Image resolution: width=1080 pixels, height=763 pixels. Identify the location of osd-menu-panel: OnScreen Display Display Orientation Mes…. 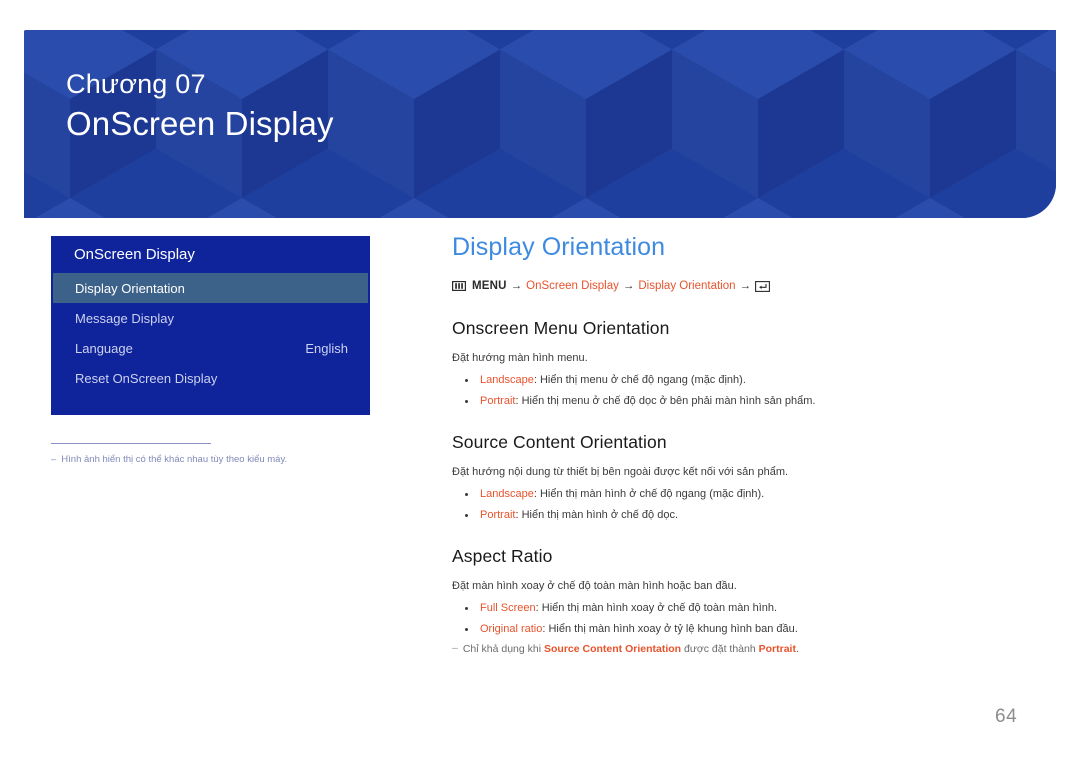
(210, 325).